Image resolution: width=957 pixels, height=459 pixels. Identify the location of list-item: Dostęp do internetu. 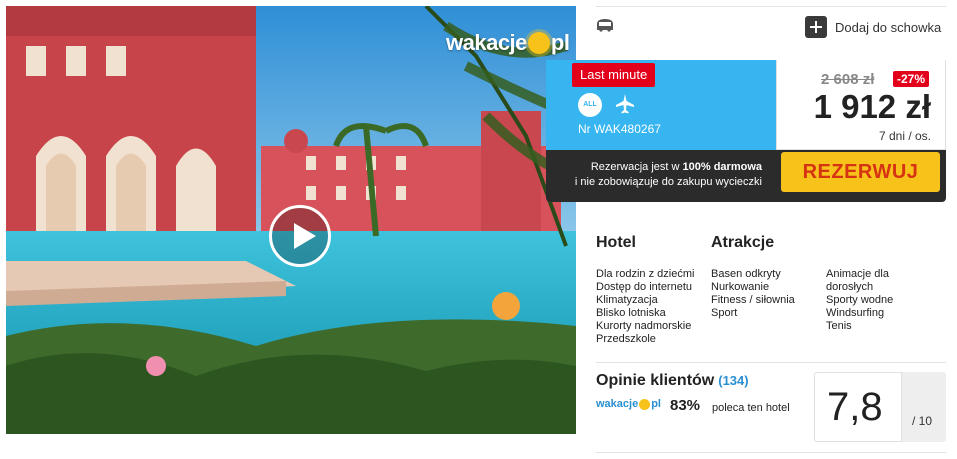
(644, 287).